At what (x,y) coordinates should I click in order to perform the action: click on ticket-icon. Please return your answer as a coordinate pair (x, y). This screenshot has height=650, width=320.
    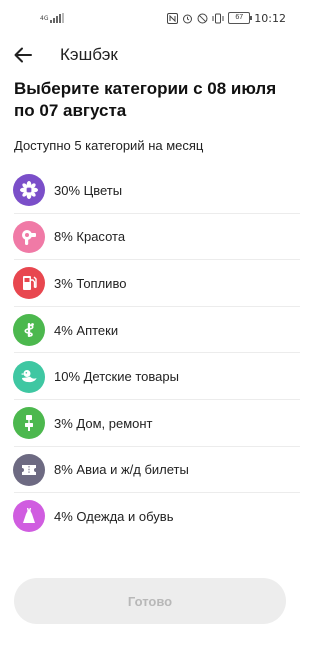
    Looking at the image, I should click on (29, 469).